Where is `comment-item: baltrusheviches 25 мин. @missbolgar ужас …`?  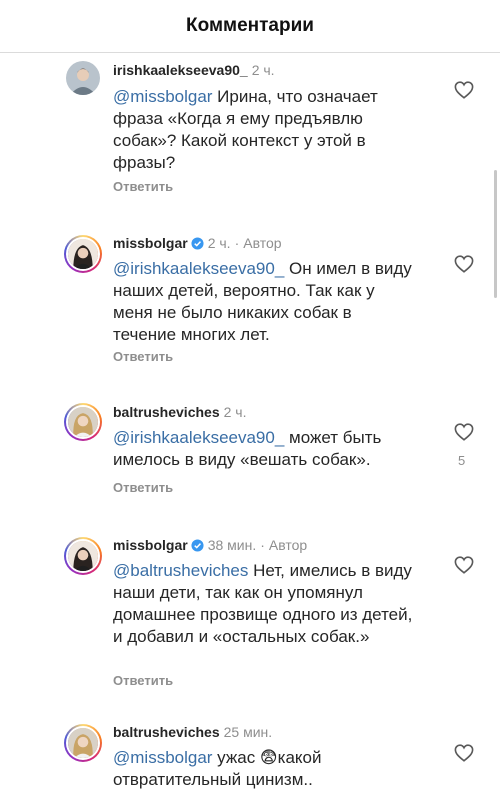
comment-item: baltrusheviches 25 мин. @missbolgar ужас … is located at coordinates (250, 759).